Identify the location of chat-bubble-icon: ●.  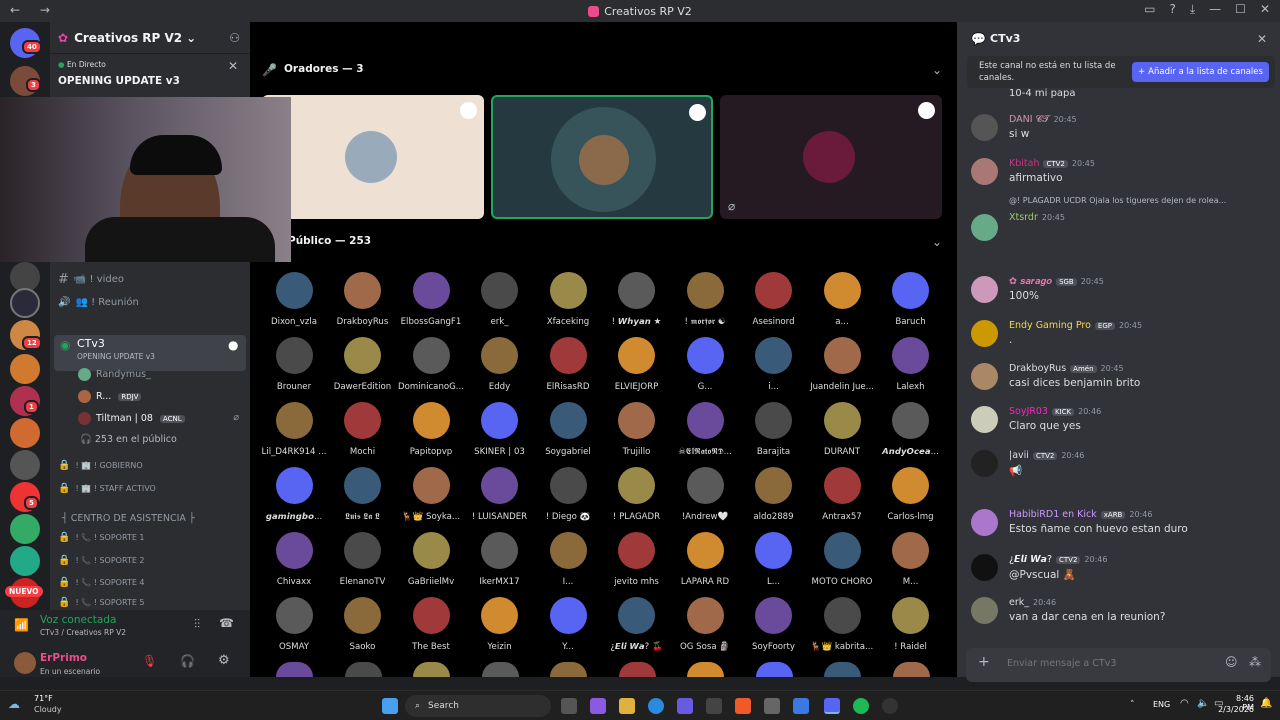
(233, 345).